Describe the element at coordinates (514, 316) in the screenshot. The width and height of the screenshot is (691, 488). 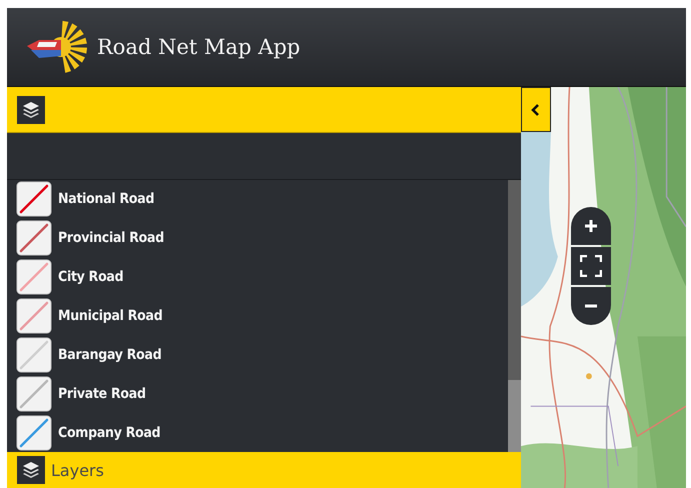
I see `scrollbar` at that location.